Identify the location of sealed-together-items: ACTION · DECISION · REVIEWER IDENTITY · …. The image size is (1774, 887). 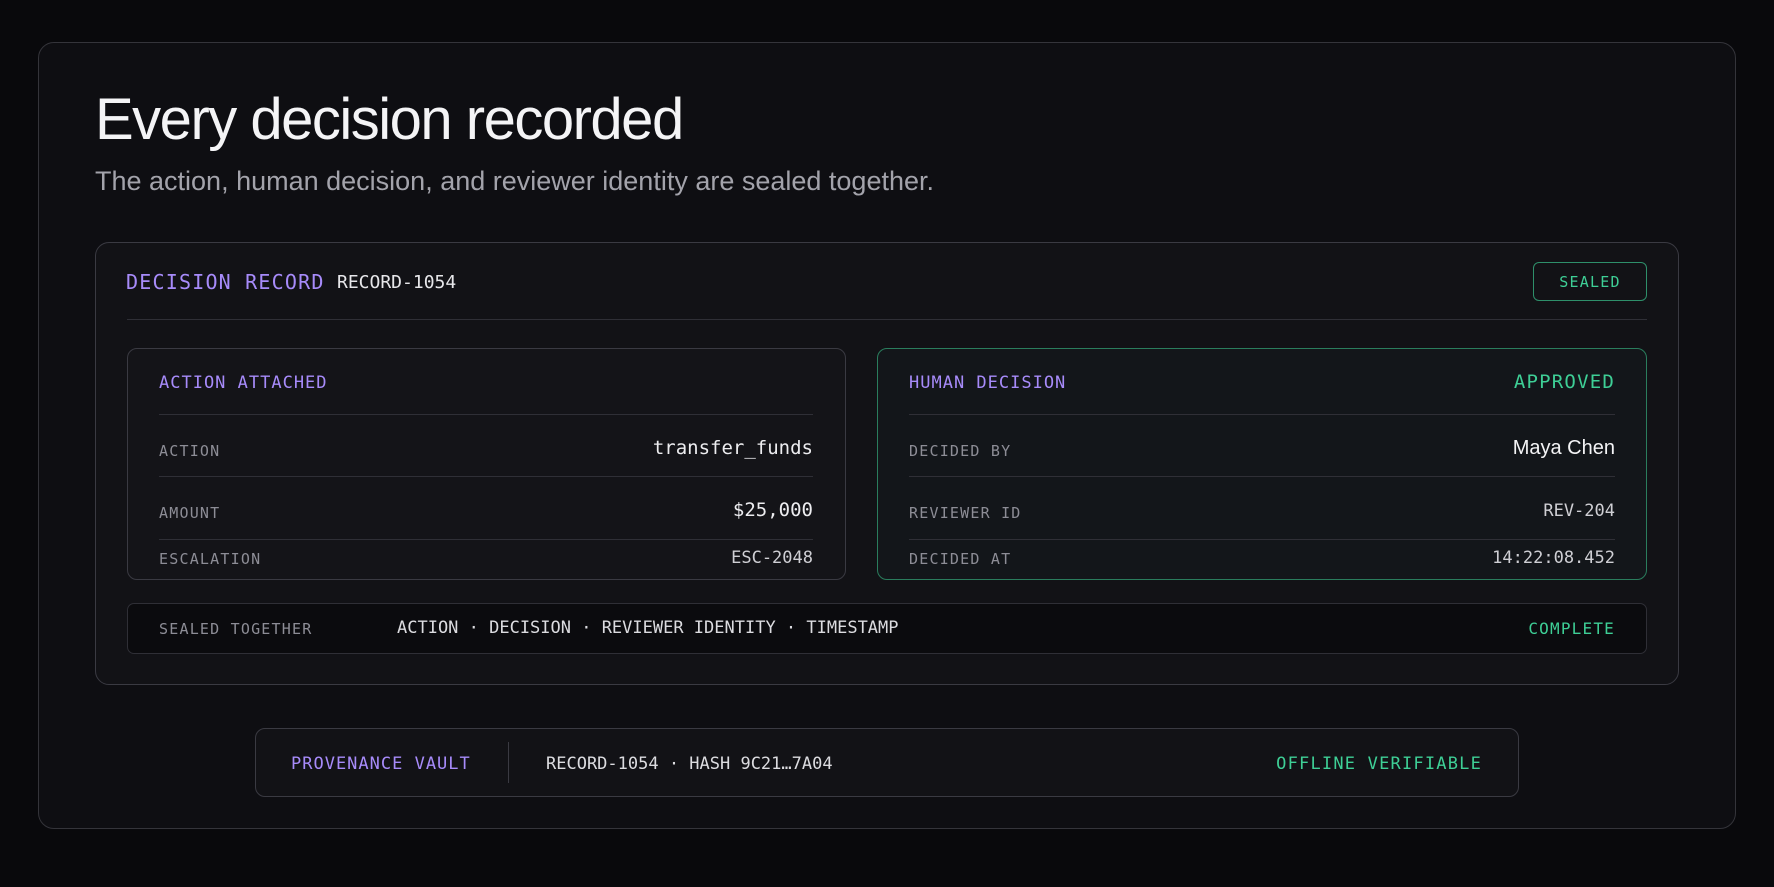
(648, 628).